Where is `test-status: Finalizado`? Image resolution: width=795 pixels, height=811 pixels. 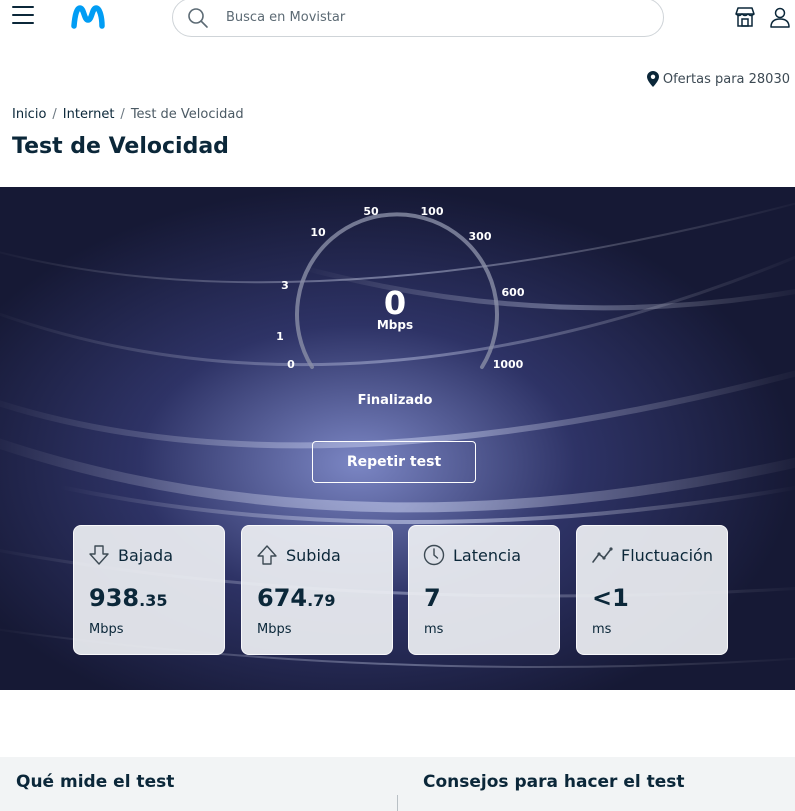
test-status: Finalizado is located at coordinates (395, 400).